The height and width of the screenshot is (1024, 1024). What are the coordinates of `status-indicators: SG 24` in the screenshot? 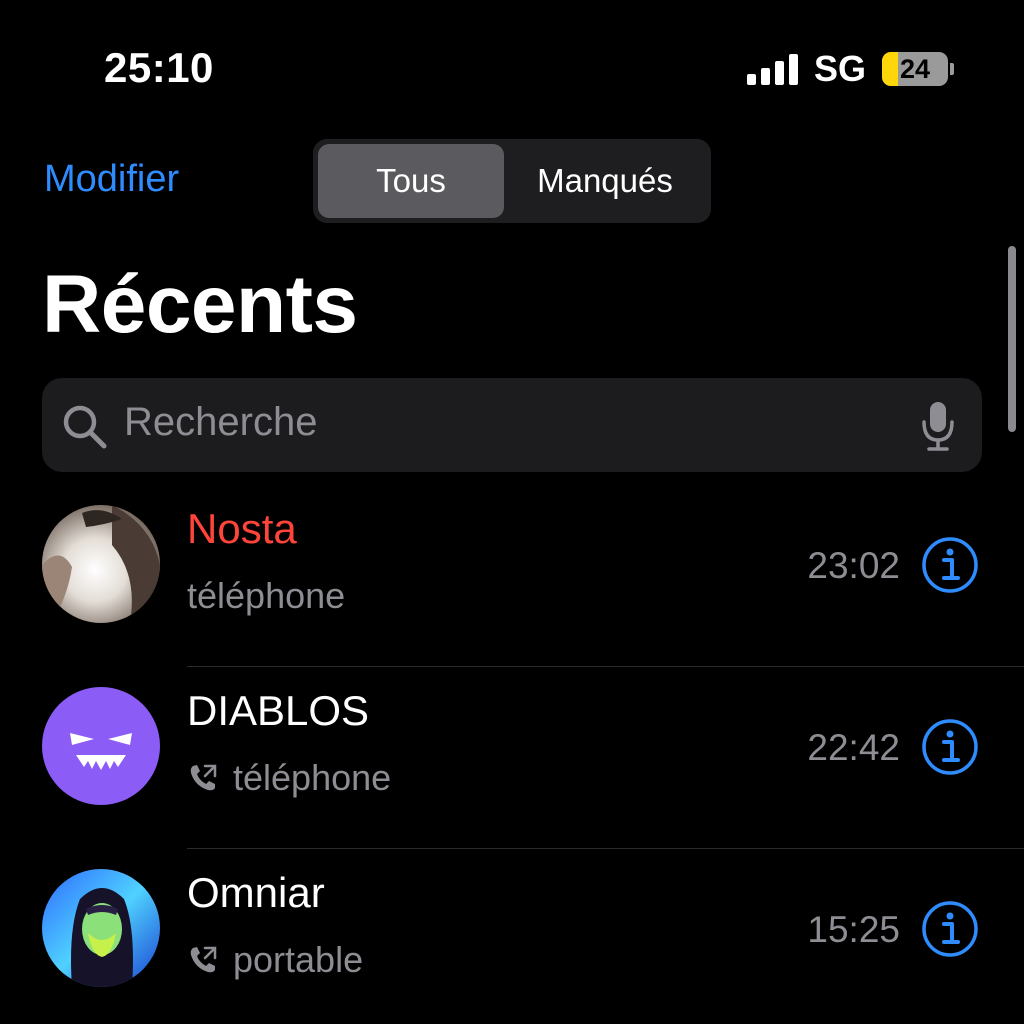 It's located at (850, 69).